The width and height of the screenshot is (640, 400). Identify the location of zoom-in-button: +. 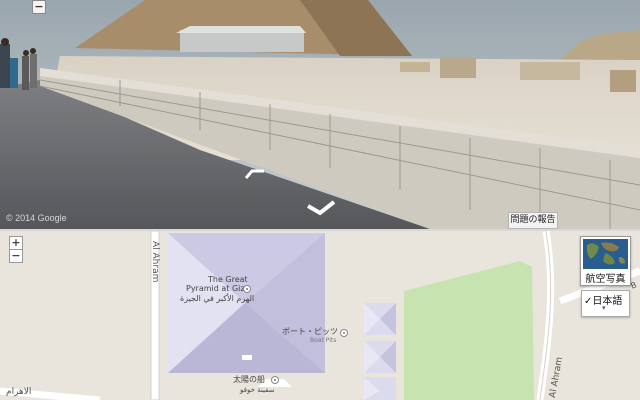
(16, 243).